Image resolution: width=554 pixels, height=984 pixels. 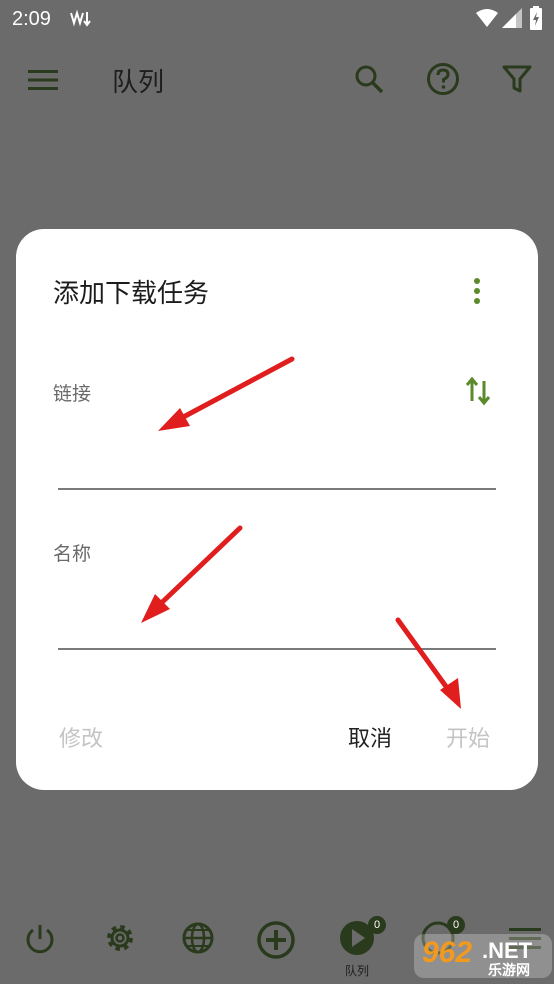 What do you see at coordinates (43, 80) in the screenshot?
I see `menu-icon` at bounding box center [43, 80].